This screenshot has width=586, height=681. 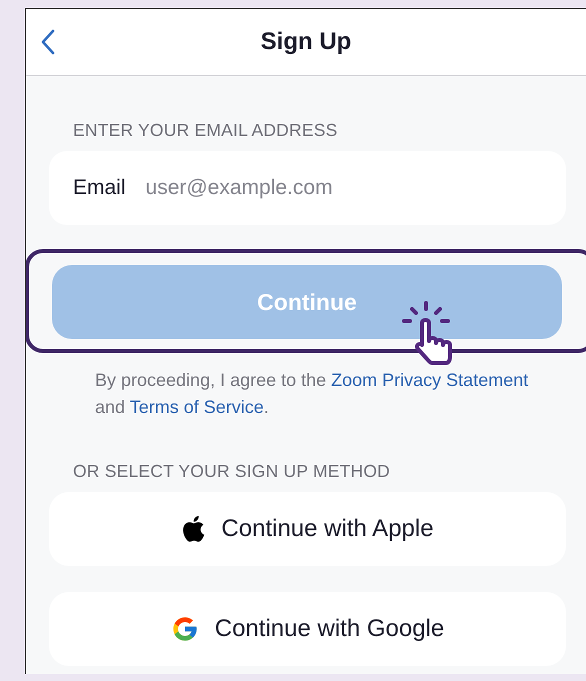 I want to click on sign-in-button: Continue with Apple, so click(x=307, y=529).